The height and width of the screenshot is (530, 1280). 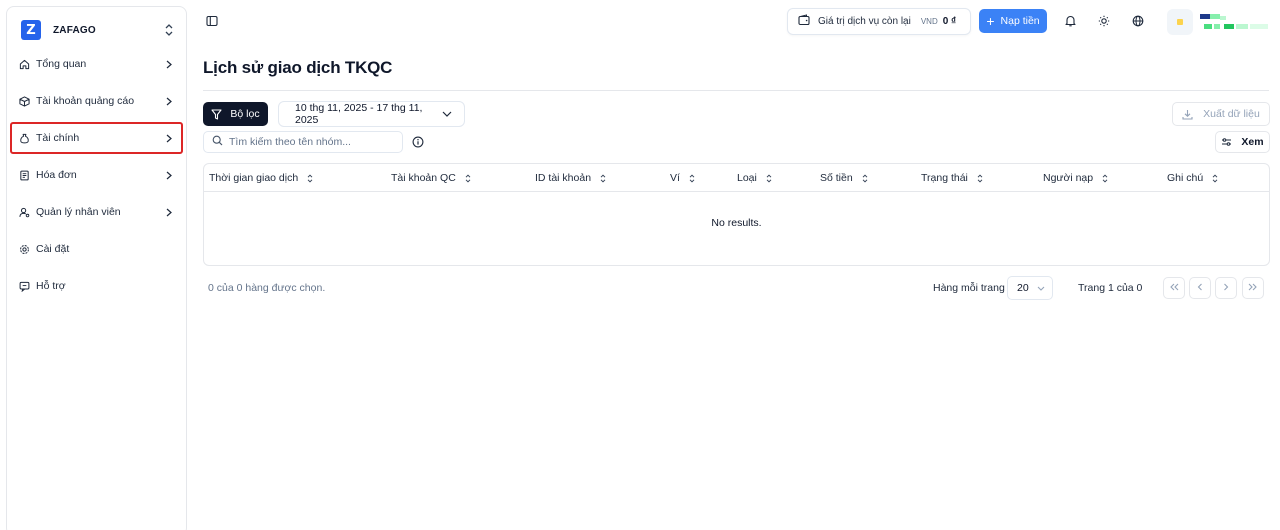 I want to click on plus-icon: +, so click(x=990, y=21).